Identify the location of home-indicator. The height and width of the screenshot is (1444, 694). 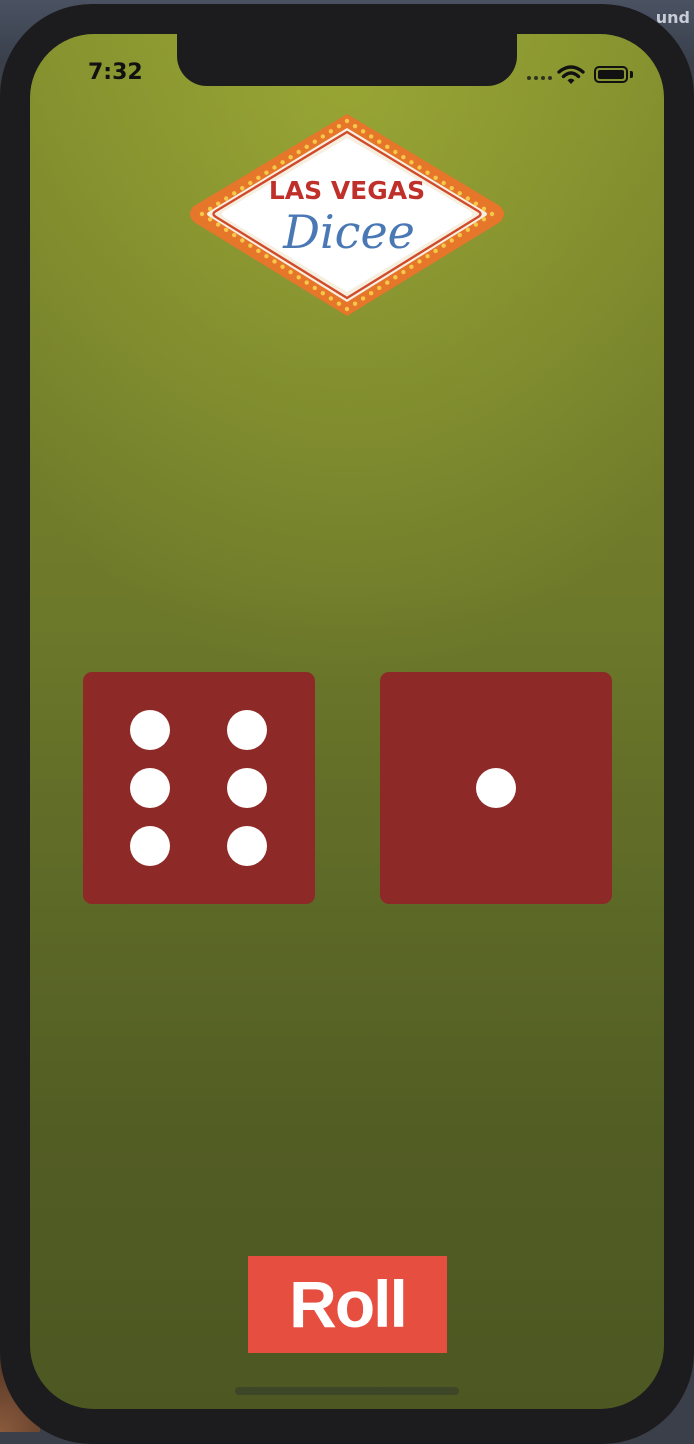
(347, 1391).